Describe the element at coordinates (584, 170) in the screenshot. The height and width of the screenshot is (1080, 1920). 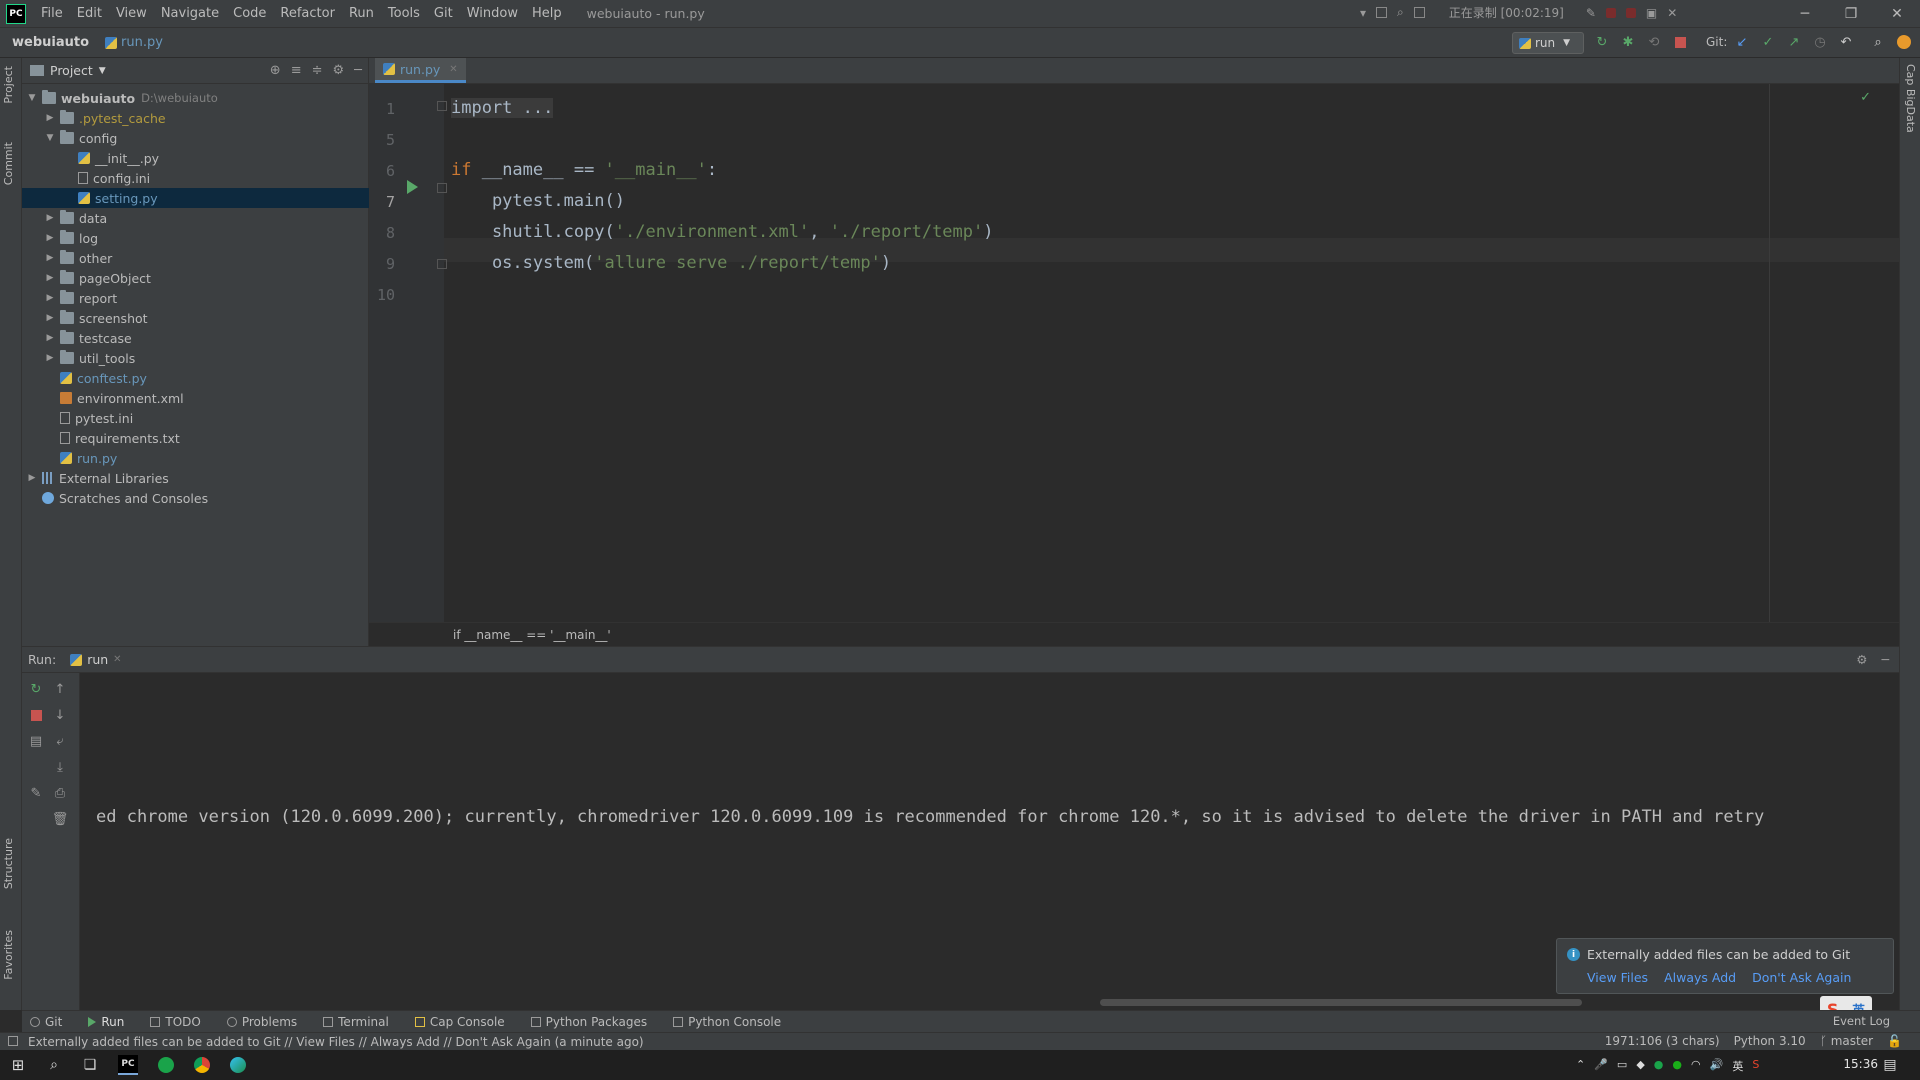
I see `code-line: if __name__ == '__main__':` at that location.